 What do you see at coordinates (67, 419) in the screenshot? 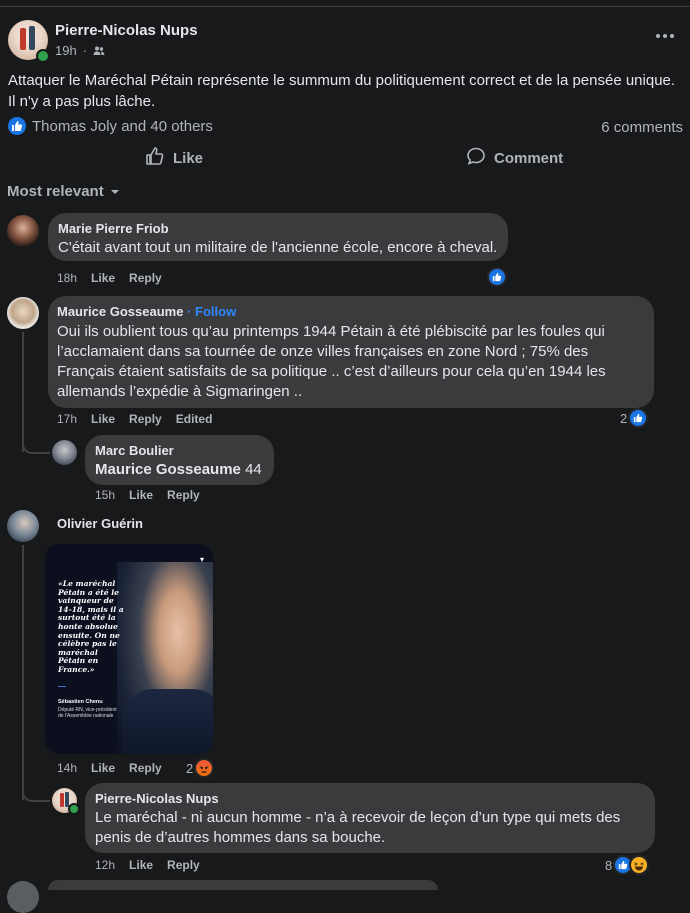
I see `comment-time: 17h` at bounding box center [67, 419].